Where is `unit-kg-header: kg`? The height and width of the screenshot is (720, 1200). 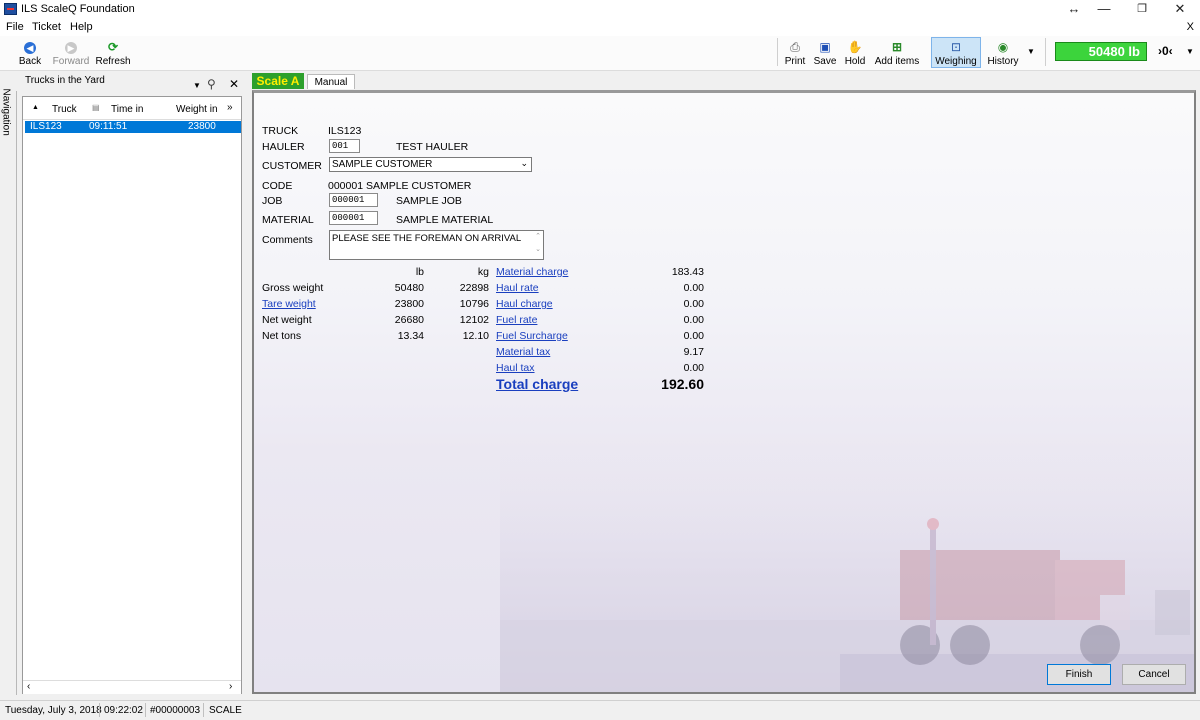 unit-kg-header: kg is located at coordinates (483, 272).